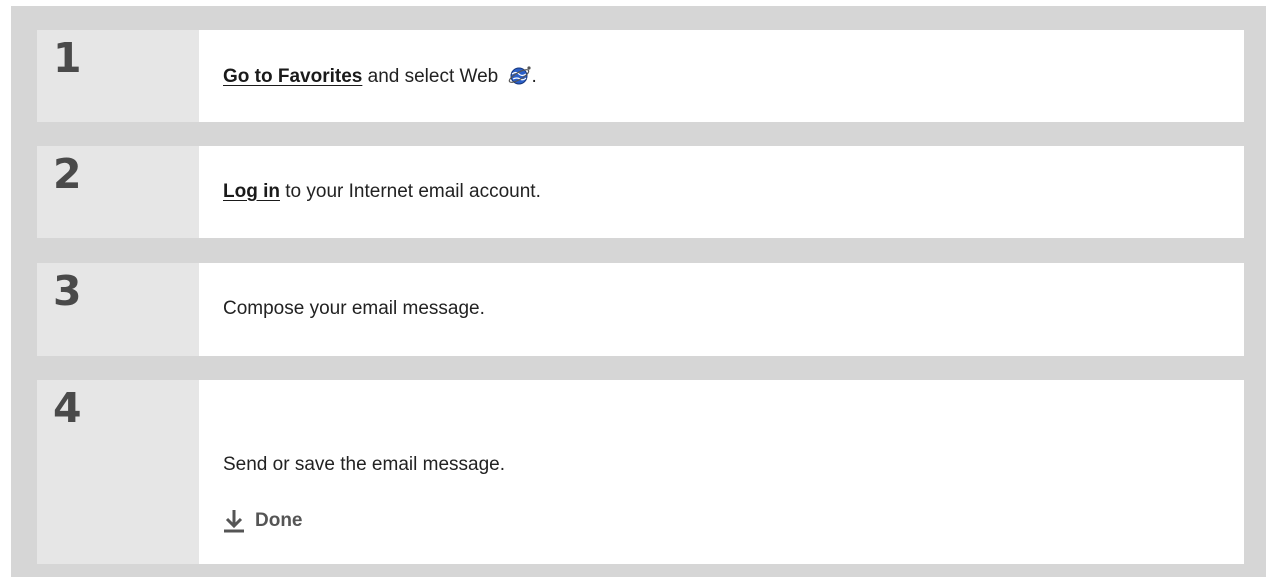 The image size is (1276, 583). I want to click on step-2: 2 Log in to your Internet email account., so click(640, 192).